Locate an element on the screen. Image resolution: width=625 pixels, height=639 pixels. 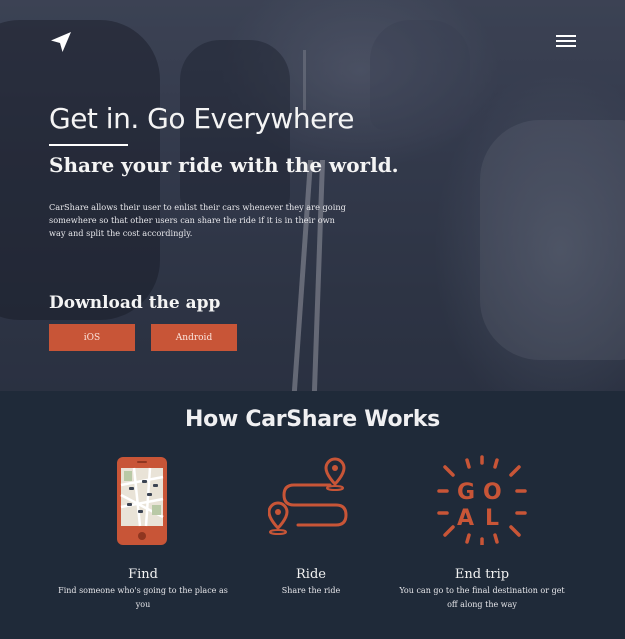
feature-ride: Ride Share the ride is located at coordinates (311, 525).